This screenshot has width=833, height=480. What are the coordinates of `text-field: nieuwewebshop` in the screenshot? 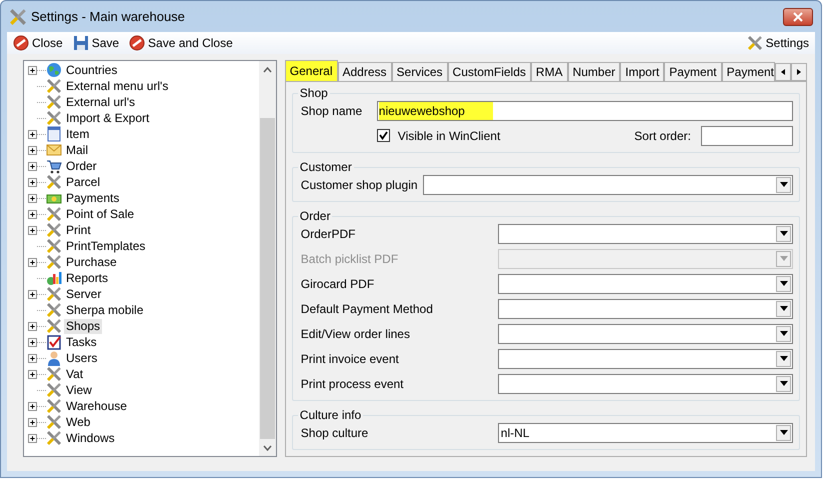 It's located at (584, 110).